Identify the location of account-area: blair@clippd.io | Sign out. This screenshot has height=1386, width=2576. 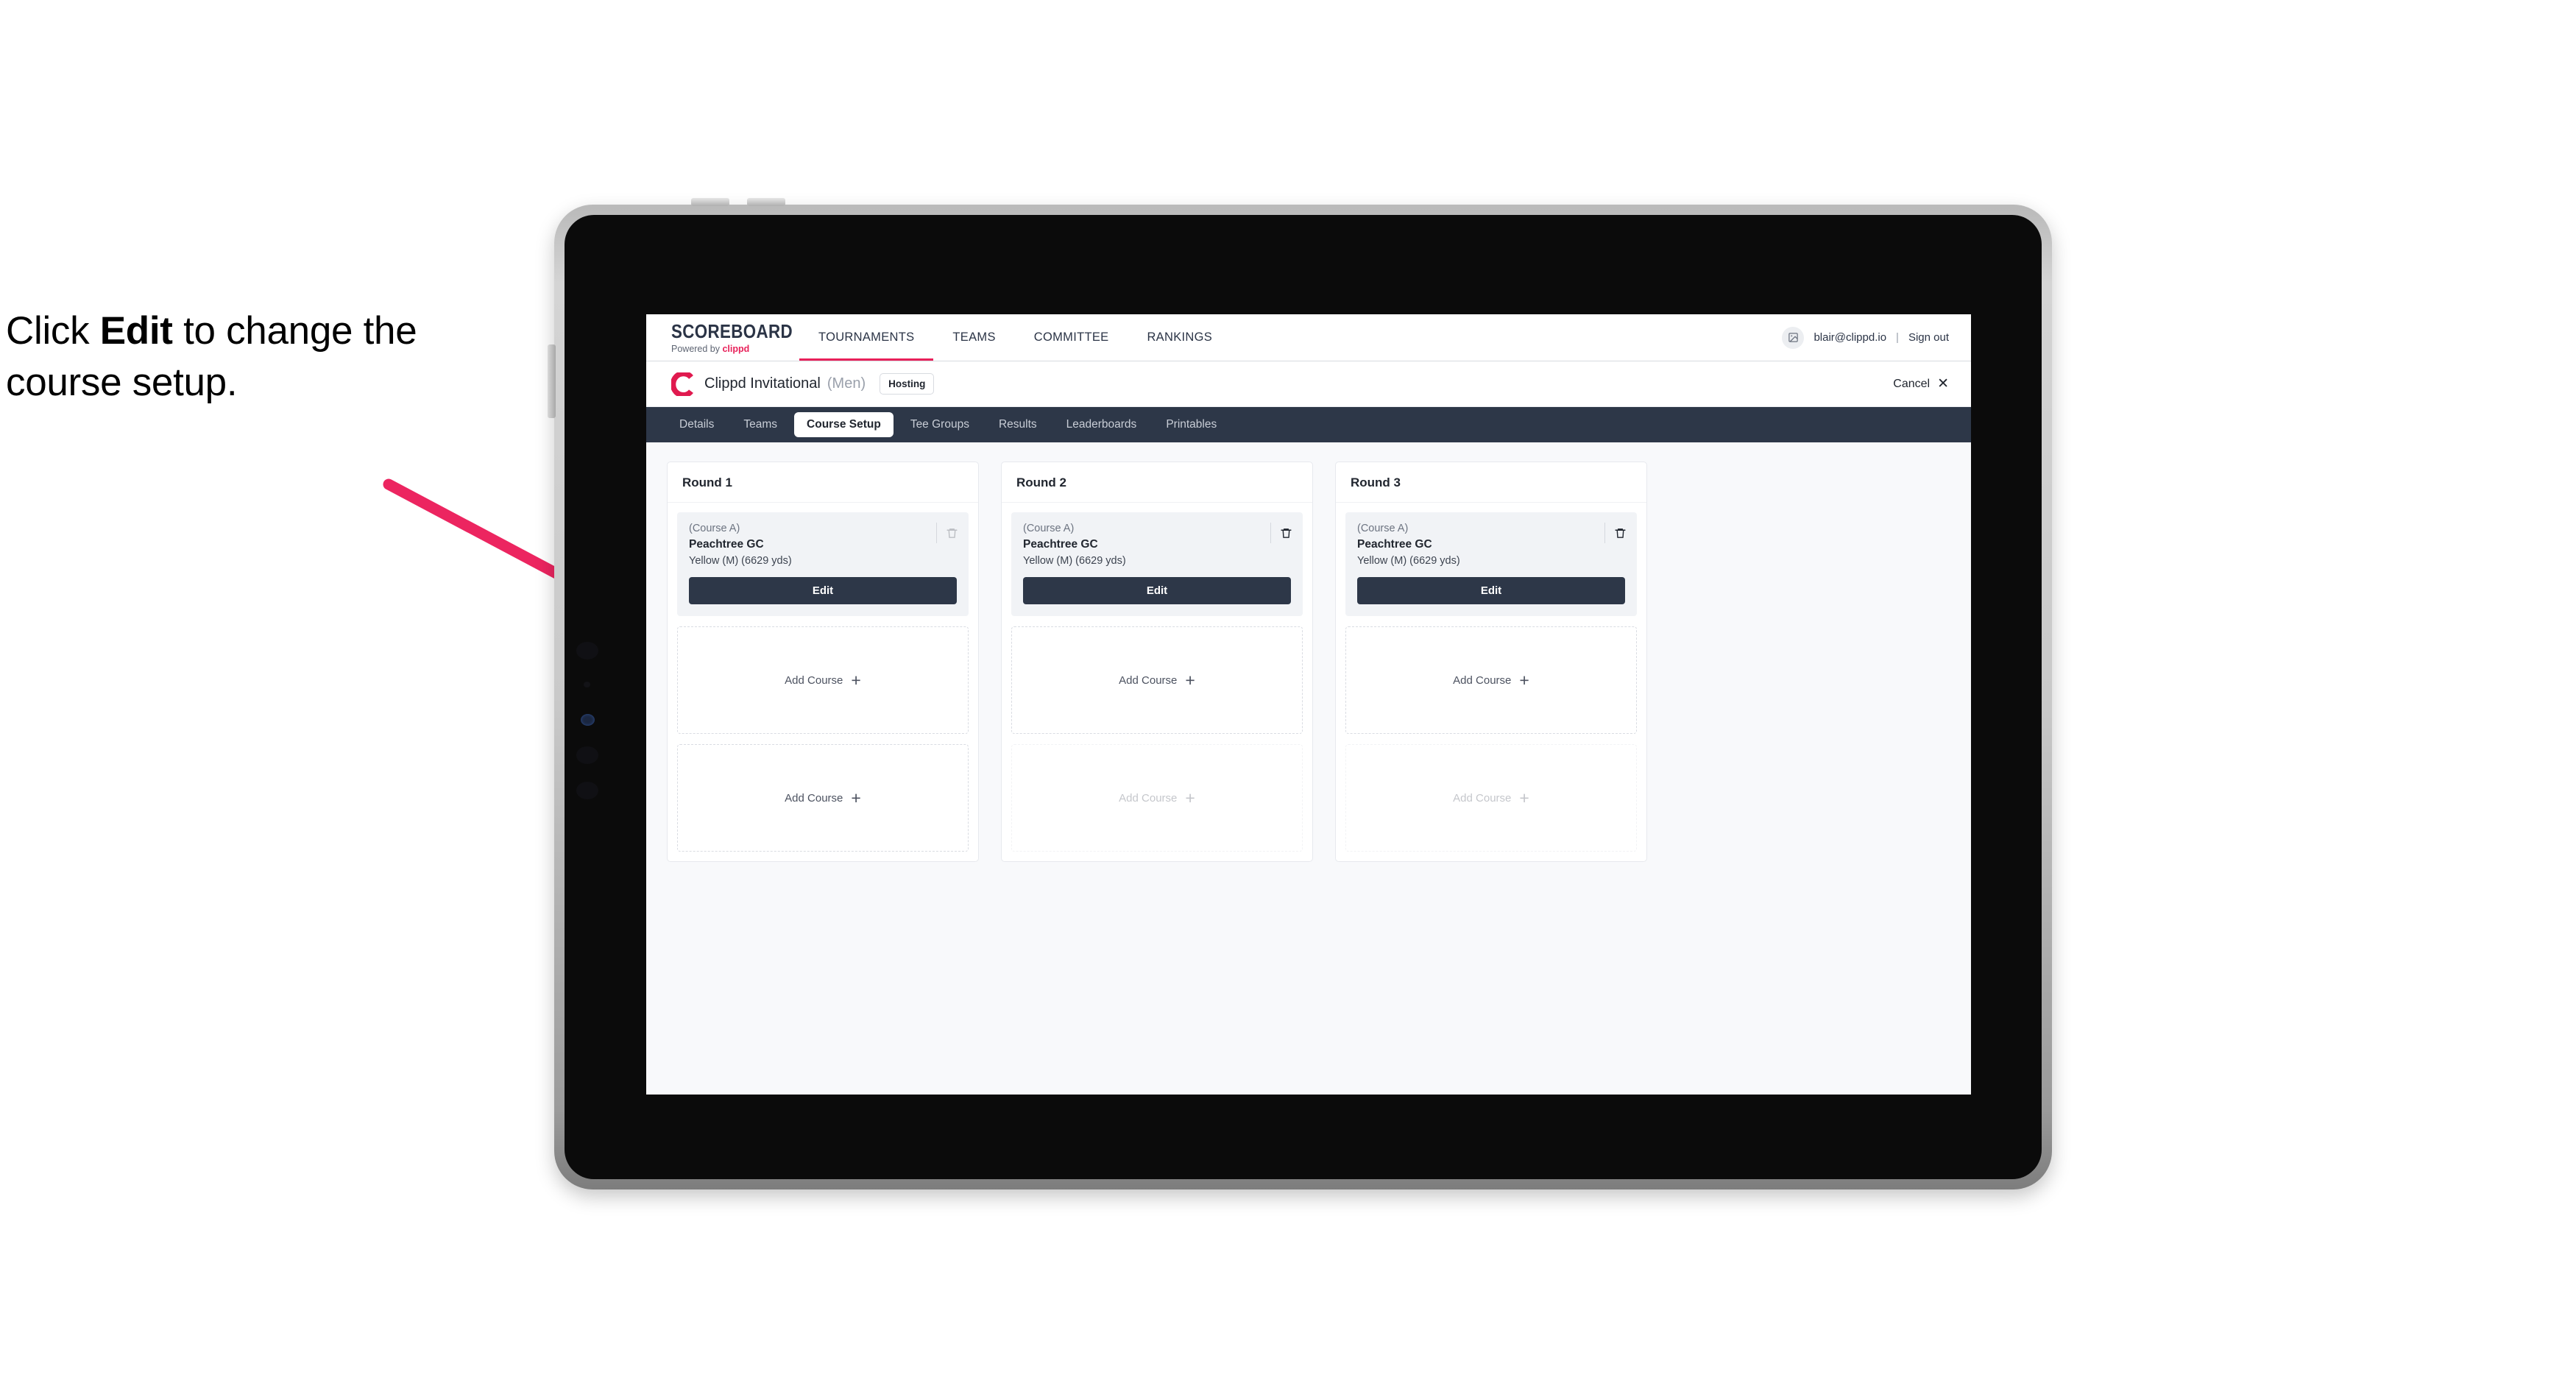
(1876, 337).